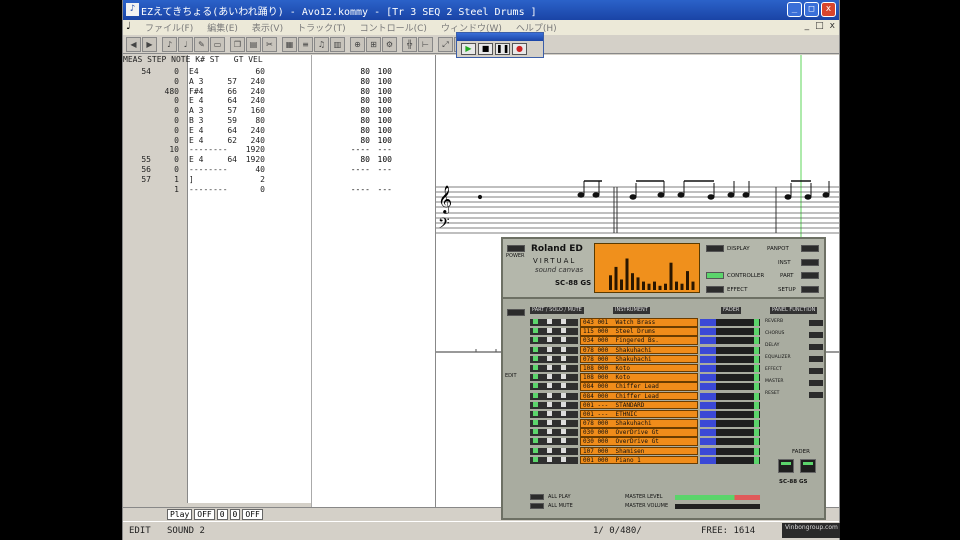 This screenshot has height=540, width=960. Describe the element at coordinates (222, 514) in the screenshot. I see `option-field-2: 0` at that location.